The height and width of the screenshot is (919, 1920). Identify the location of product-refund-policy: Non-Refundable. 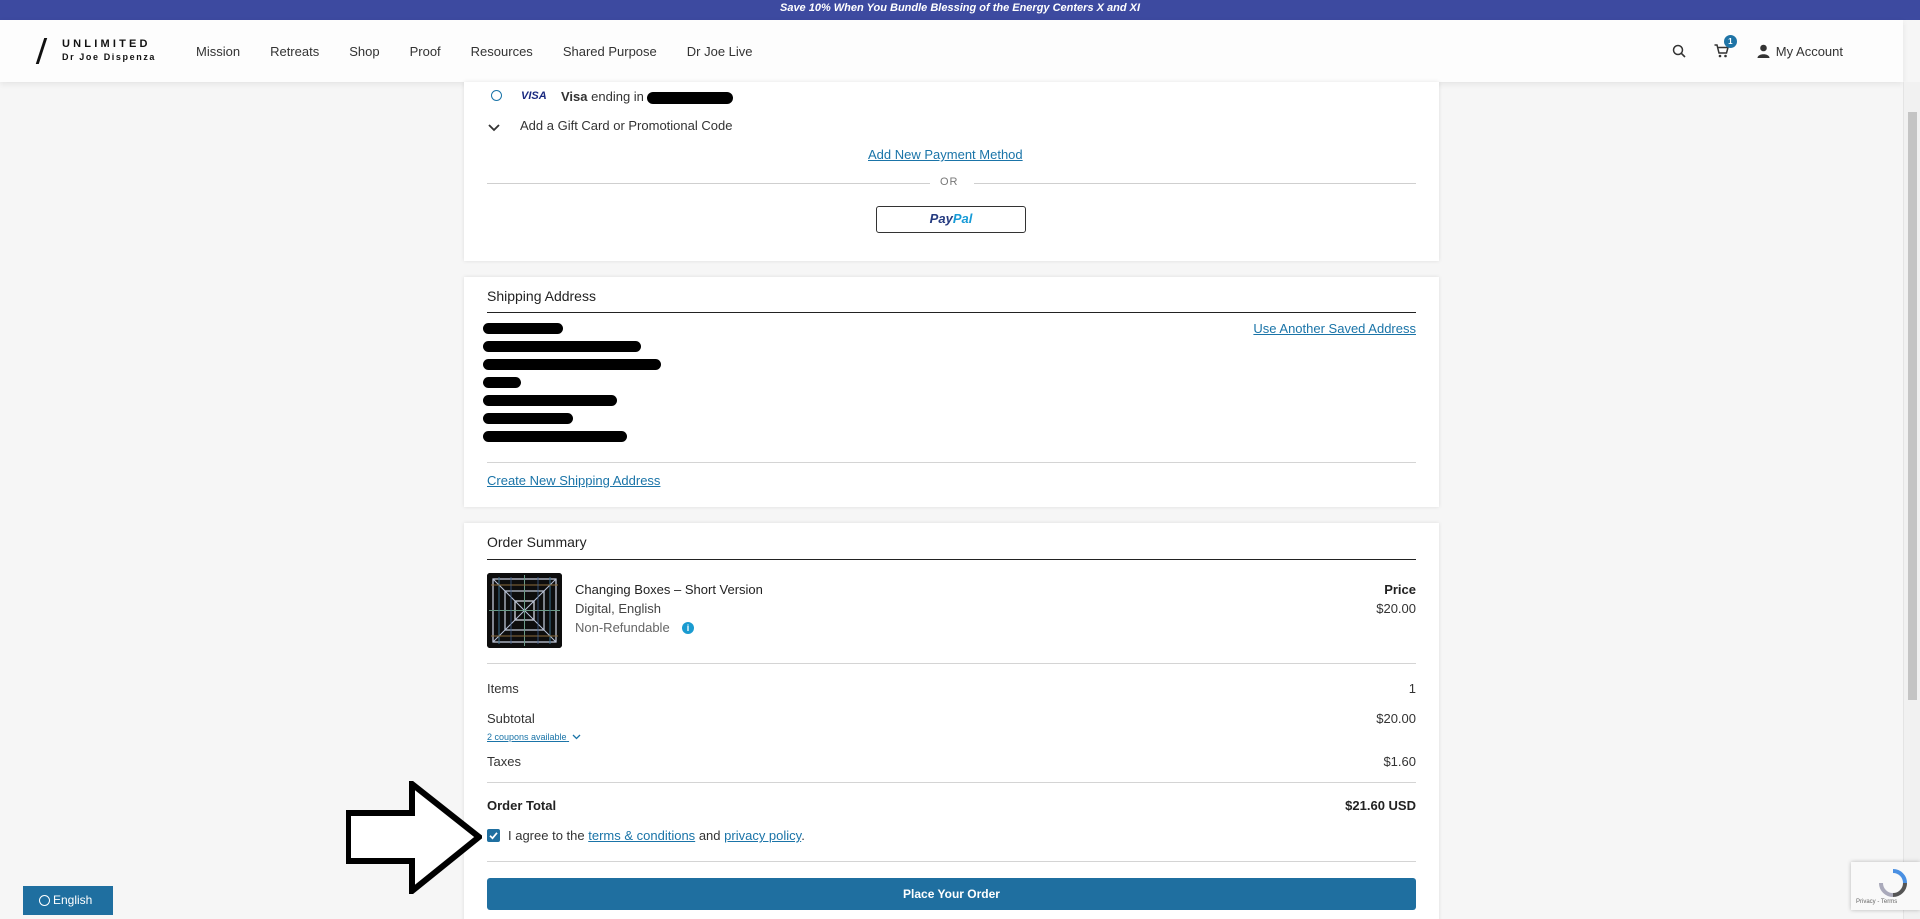
(622, 627).